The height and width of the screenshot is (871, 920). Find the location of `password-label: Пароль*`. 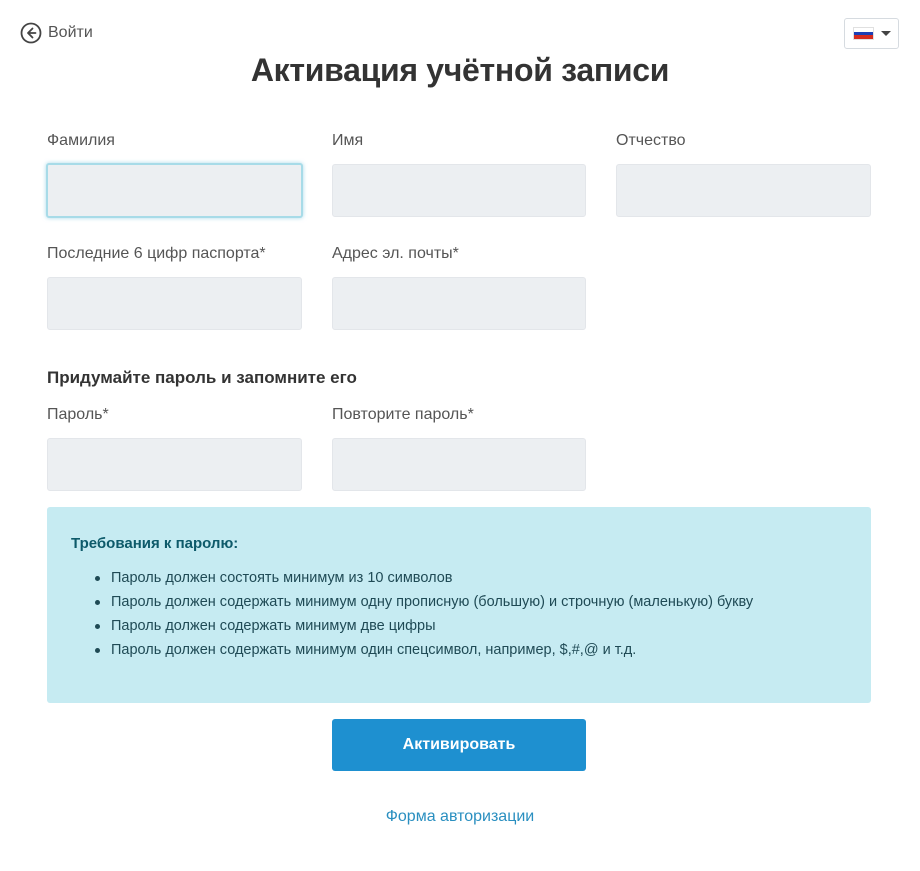

password-label: Пароль* is located at coordinates (78, 414).